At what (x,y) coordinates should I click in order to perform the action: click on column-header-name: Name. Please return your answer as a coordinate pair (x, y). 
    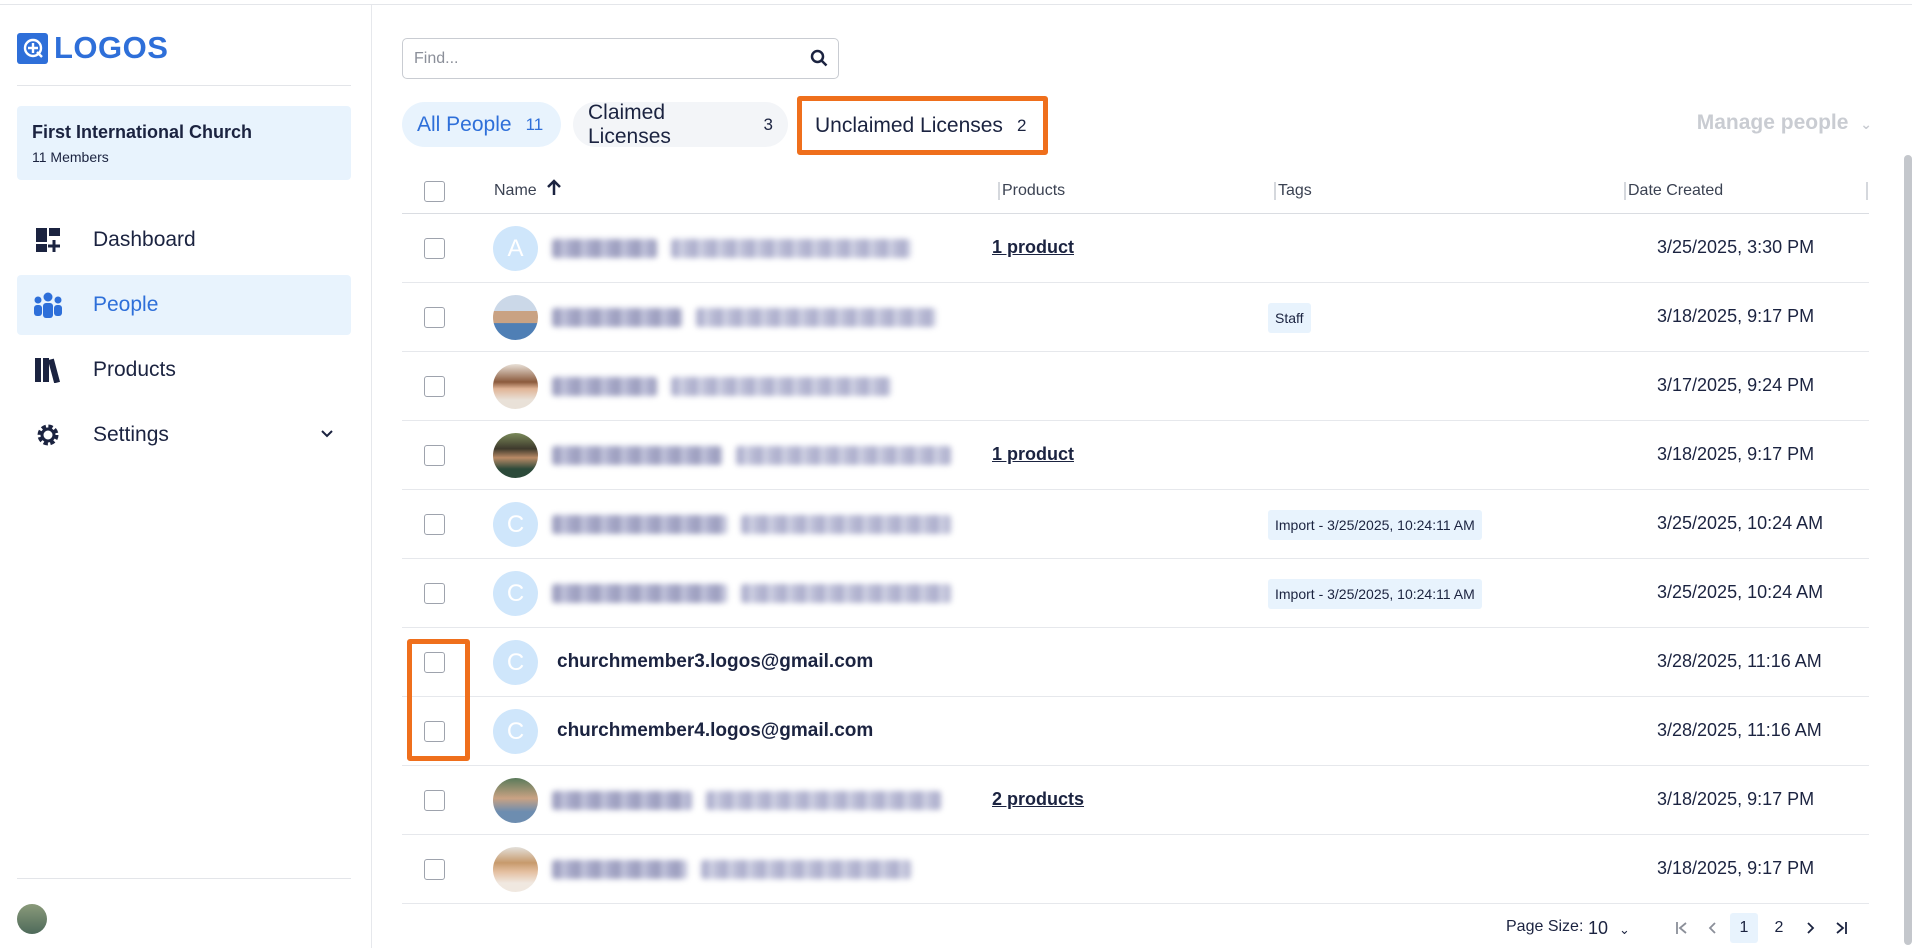
    Looking at the image, I should click on (515, 191).